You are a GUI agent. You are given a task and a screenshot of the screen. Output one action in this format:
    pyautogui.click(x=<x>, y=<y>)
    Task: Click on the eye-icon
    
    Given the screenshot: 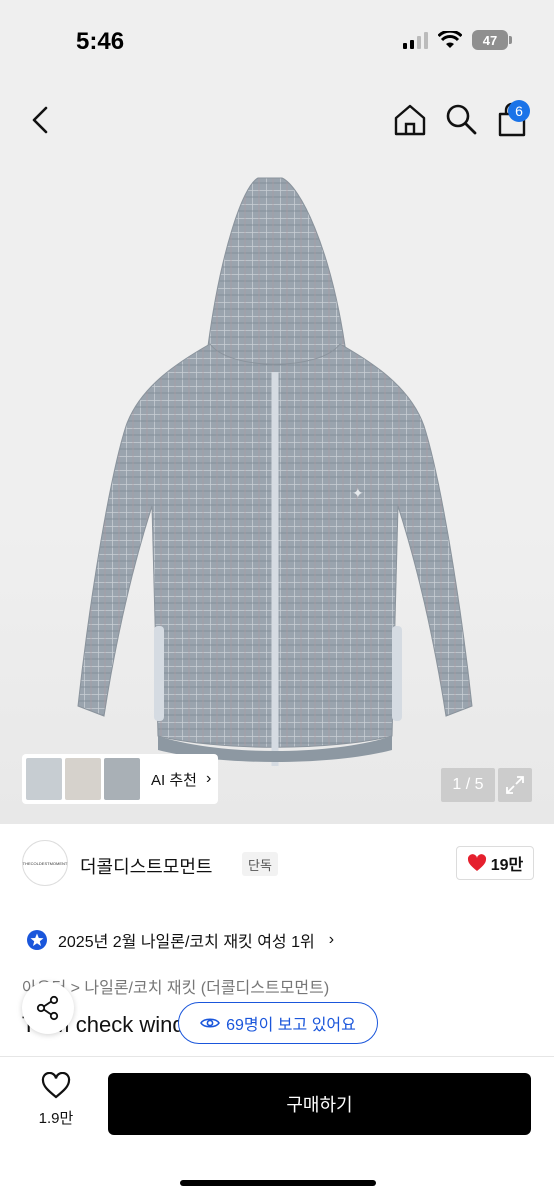 What is the action you would take?
    pyautogui.click(x=210, y=1023)
    